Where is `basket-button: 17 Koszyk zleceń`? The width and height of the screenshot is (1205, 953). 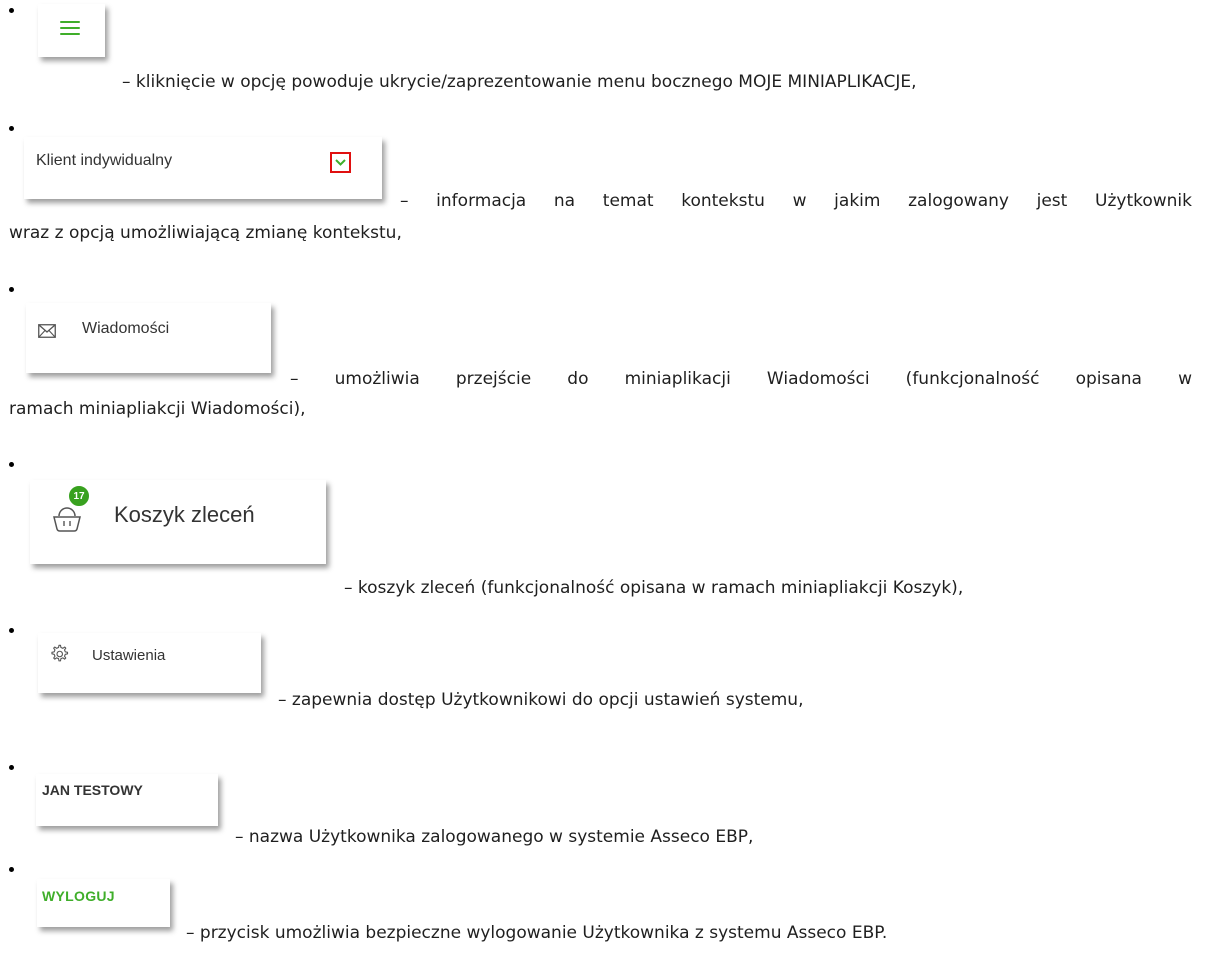
basket-button: 17 Koszyk zleceń is located at coordinates (178, 522).